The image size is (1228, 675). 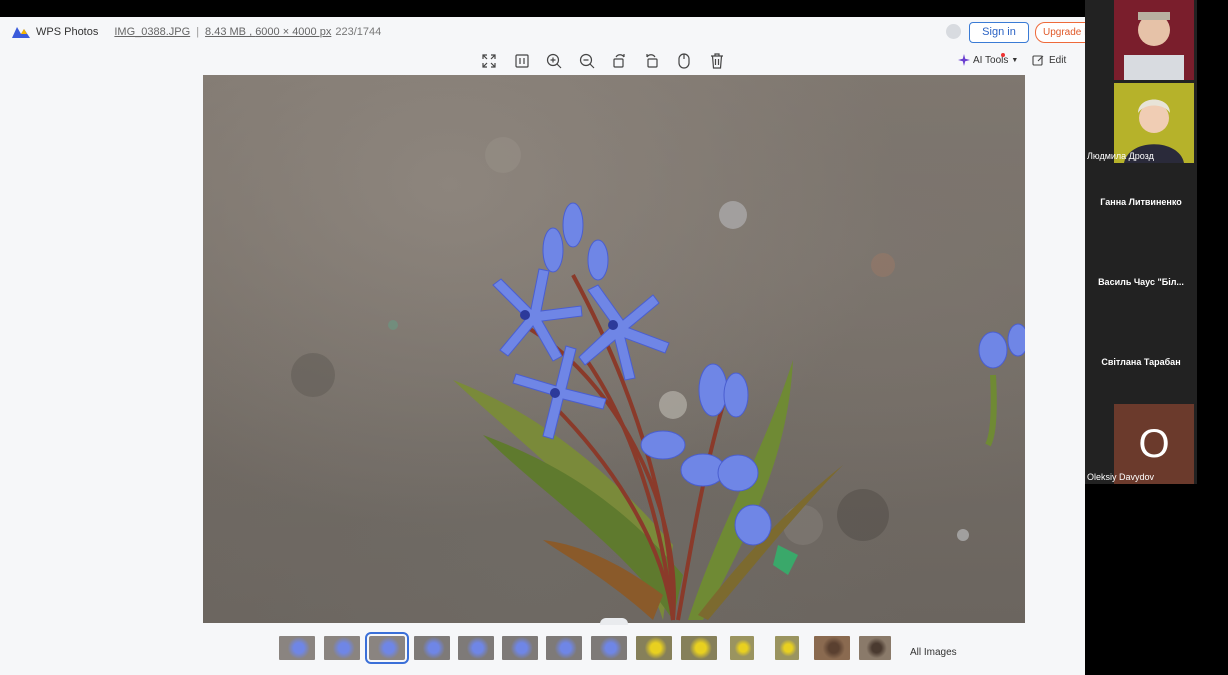 What do you see at coordinates (225, 32) in the screenshot?
I see `file-size: 8.43 MB` at bounding box center [225, 32].